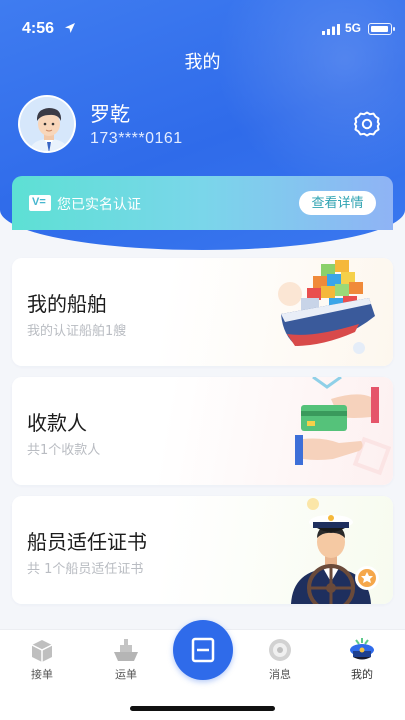  What do you see at coordinates (335, 551) in the screenshot?
I see `captain-icon` at bounding box center [335, 551].